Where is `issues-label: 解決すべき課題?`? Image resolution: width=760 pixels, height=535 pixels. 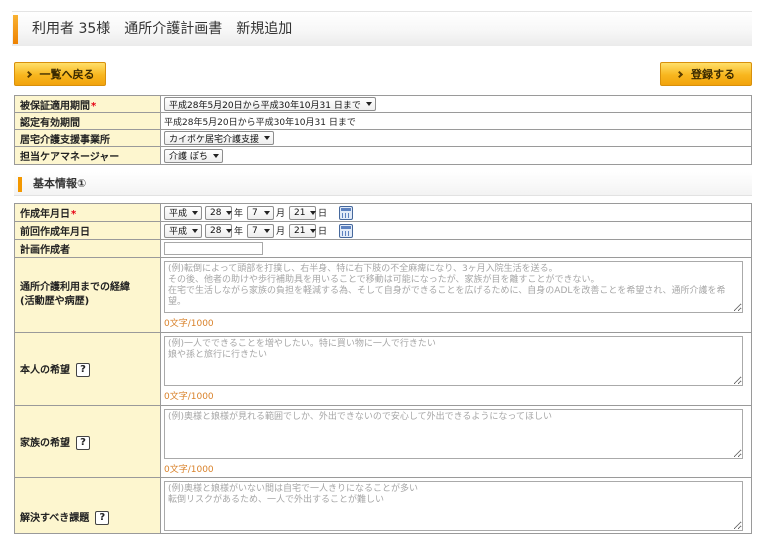
issues-label: 解決すべき課題? is located at coordinates (87, 505).